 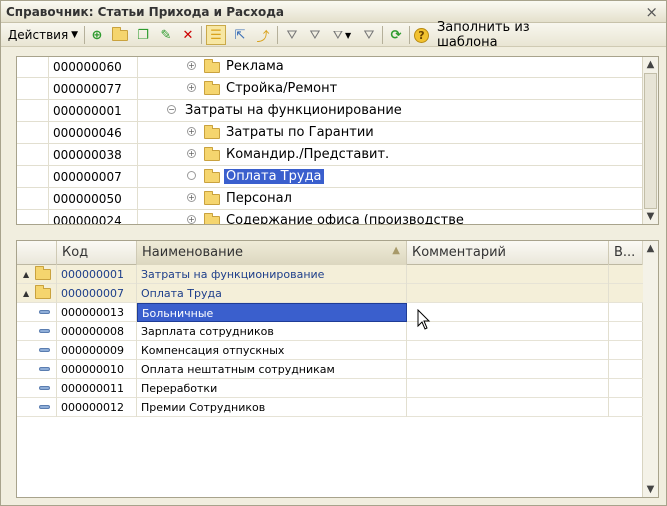 I want to click on table-row: 000000013 Больничные, so click(x=330, y=312).